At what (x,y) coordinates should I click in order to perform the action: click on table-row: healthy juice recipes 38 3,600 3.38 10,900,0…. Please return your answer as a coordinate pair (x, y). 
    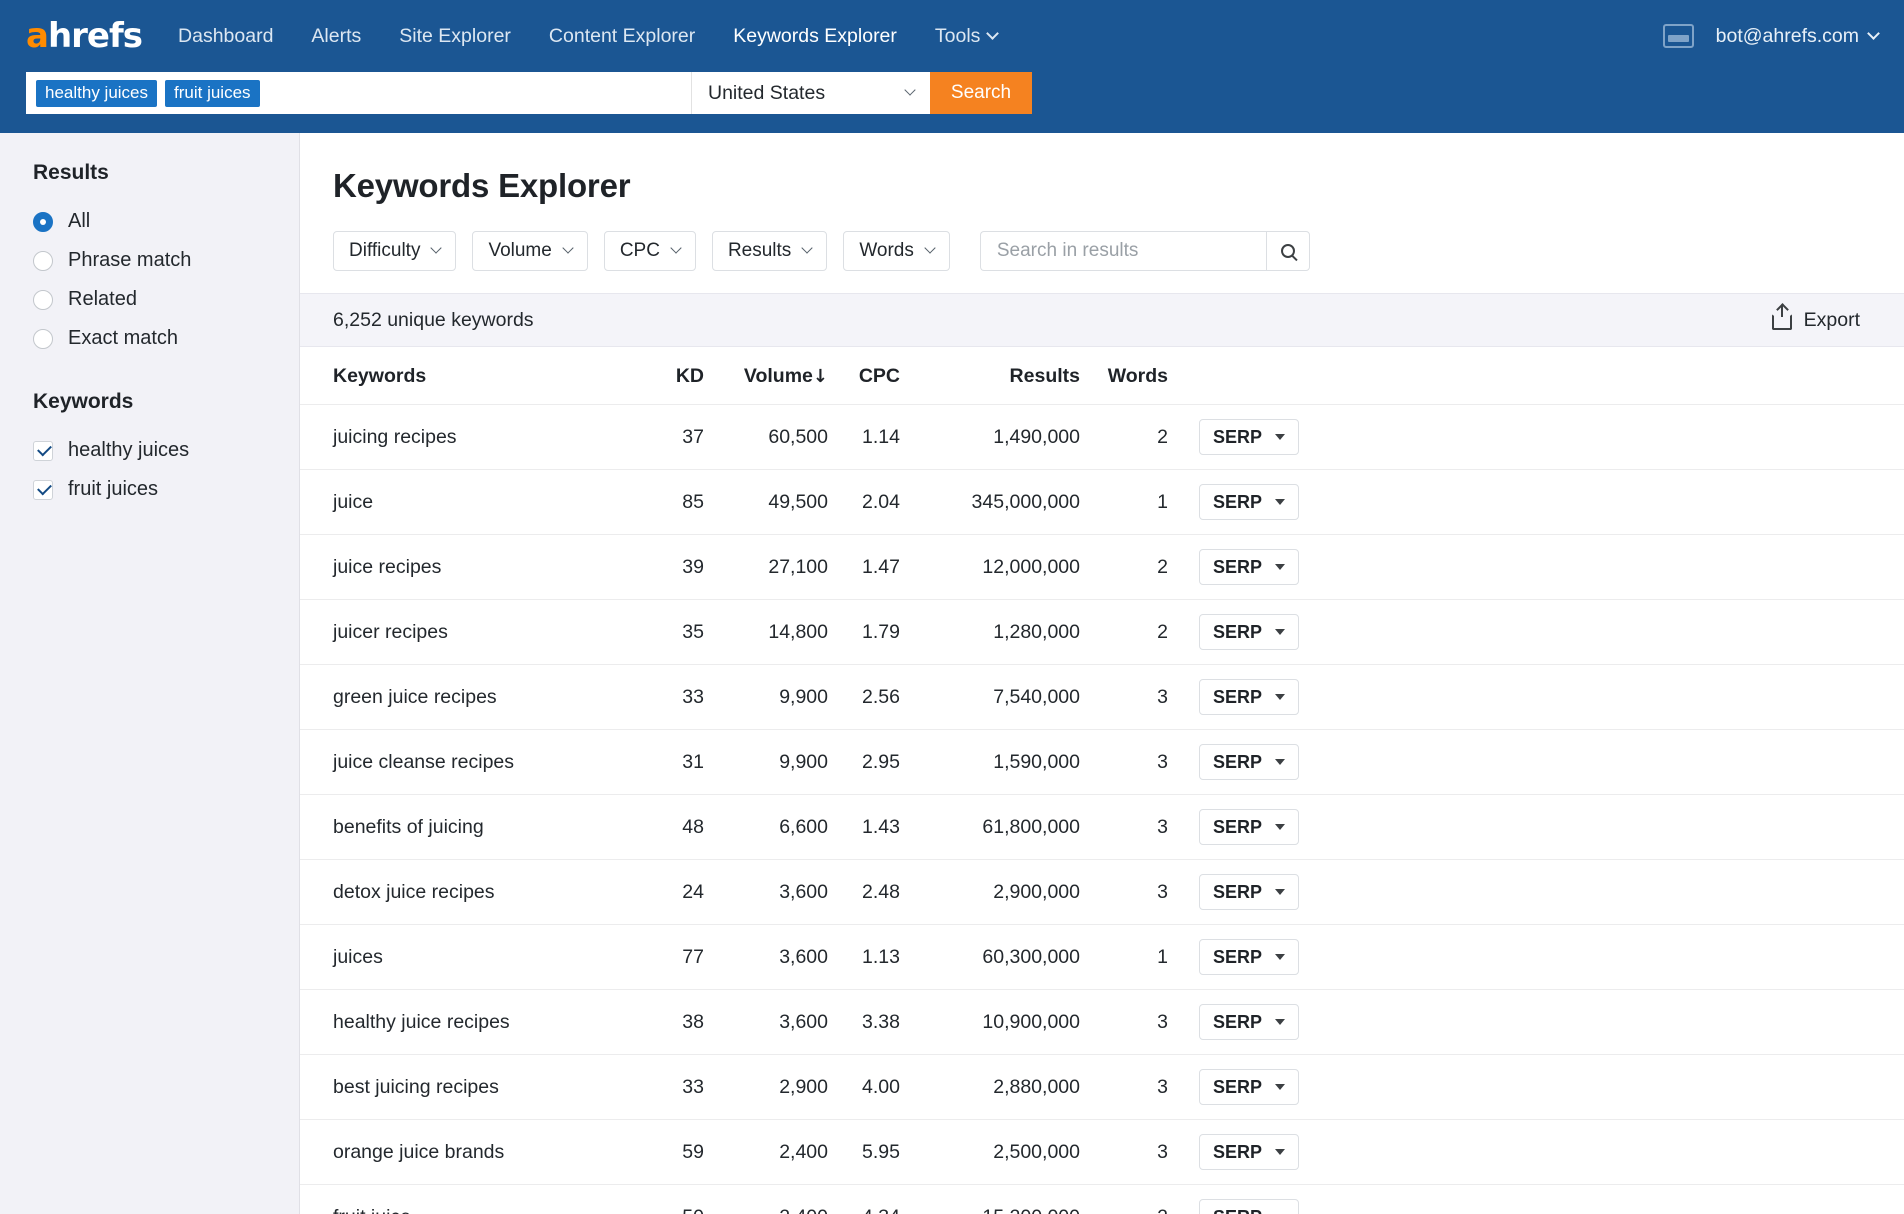
    Looking at the image, I should click on (1102, 1022).